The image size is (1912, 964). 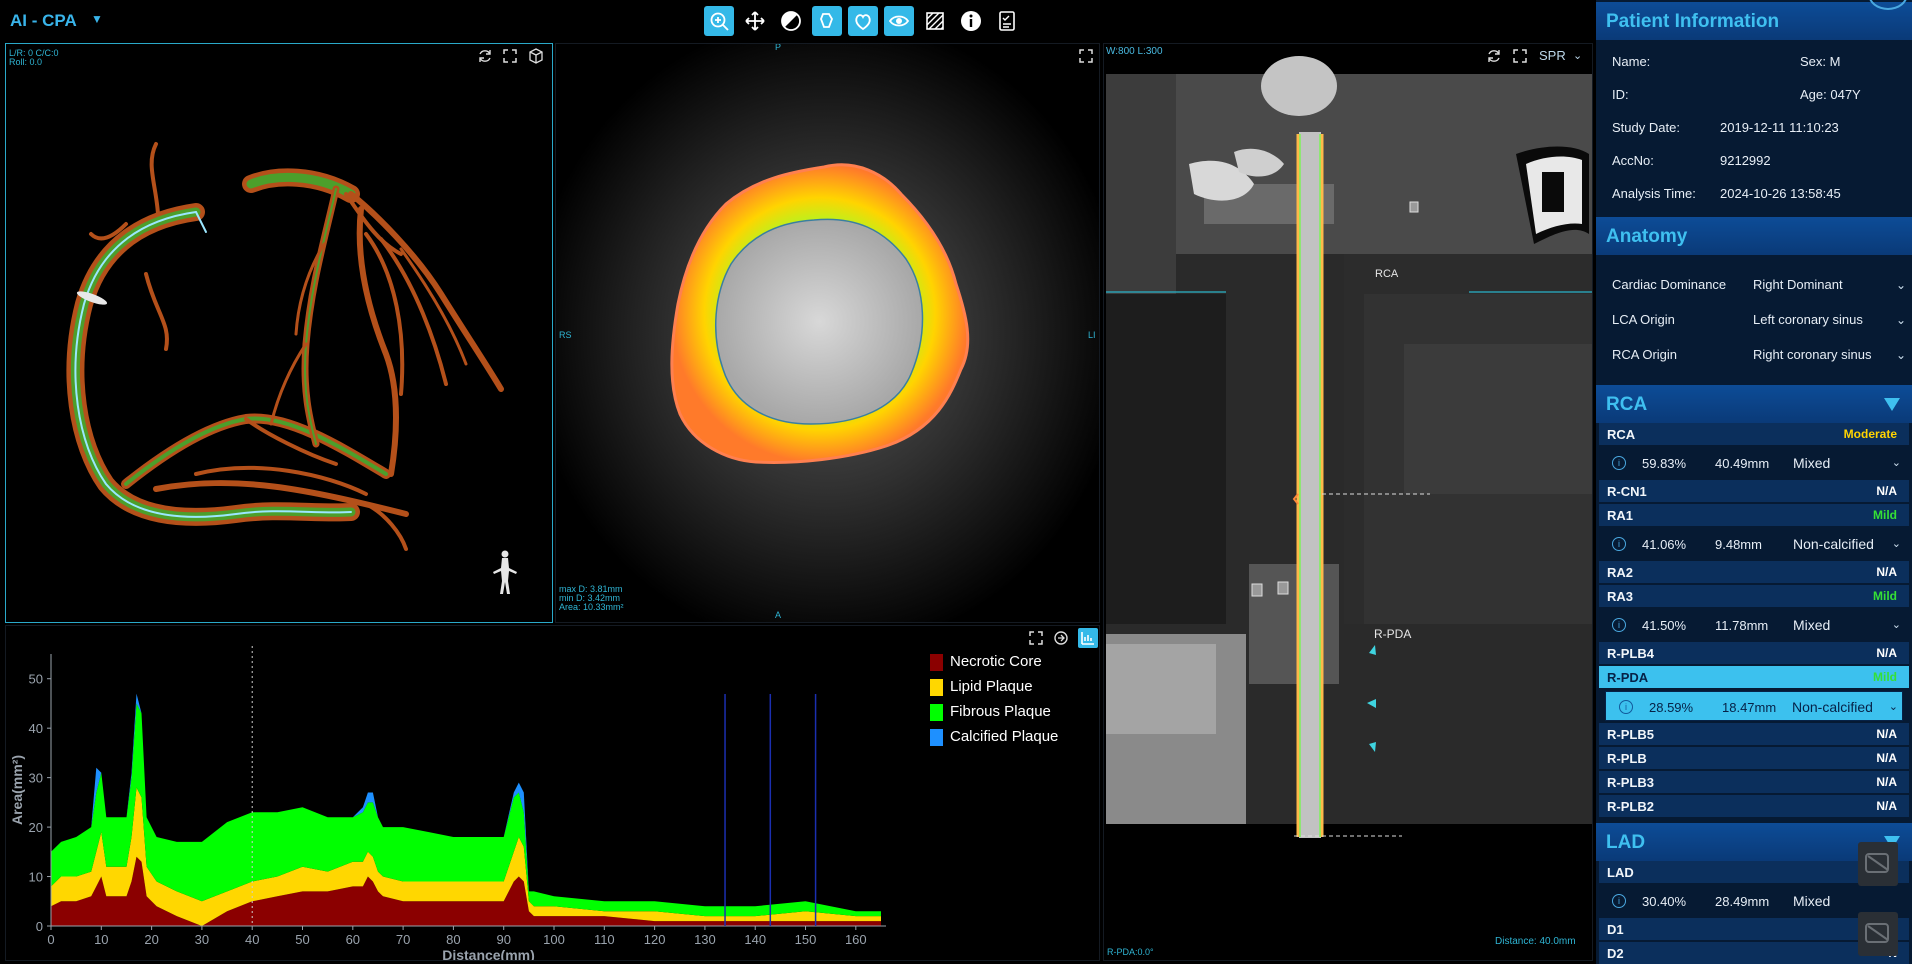 What do you see at coordinates (1393, 634) in the screenshot?
I see `cpr-segment-label: R-PDA` at bounding box center [1393, 634].